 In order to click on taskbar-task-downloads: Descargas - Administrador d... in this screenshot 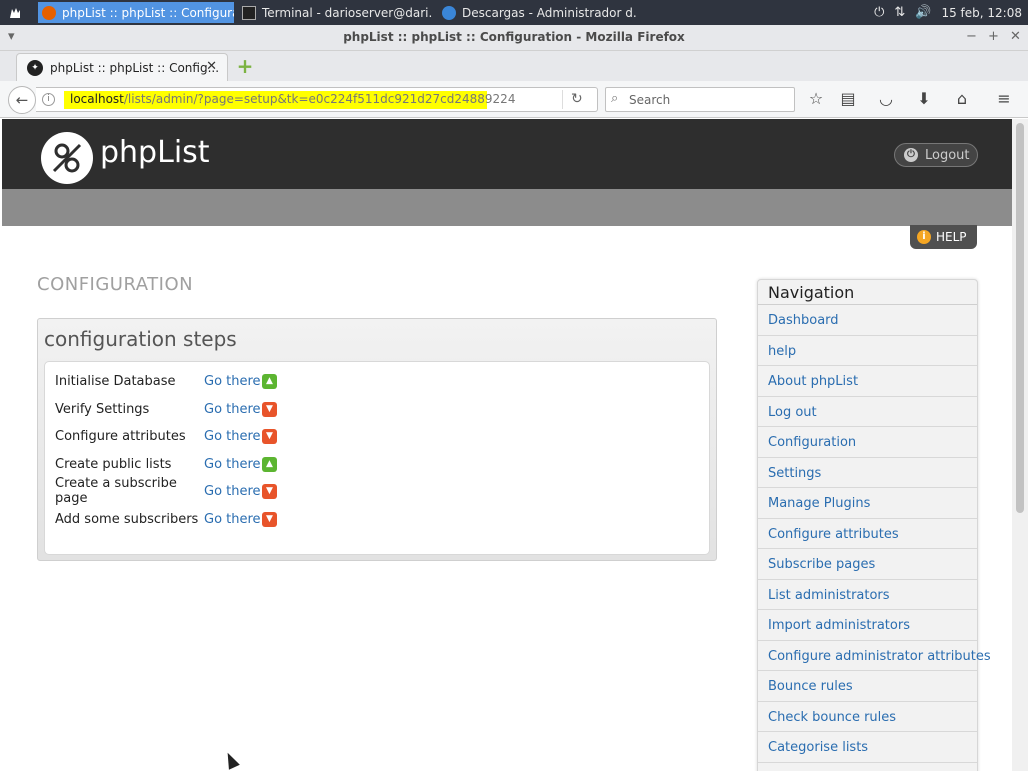, I will do `click(538, 12)`.